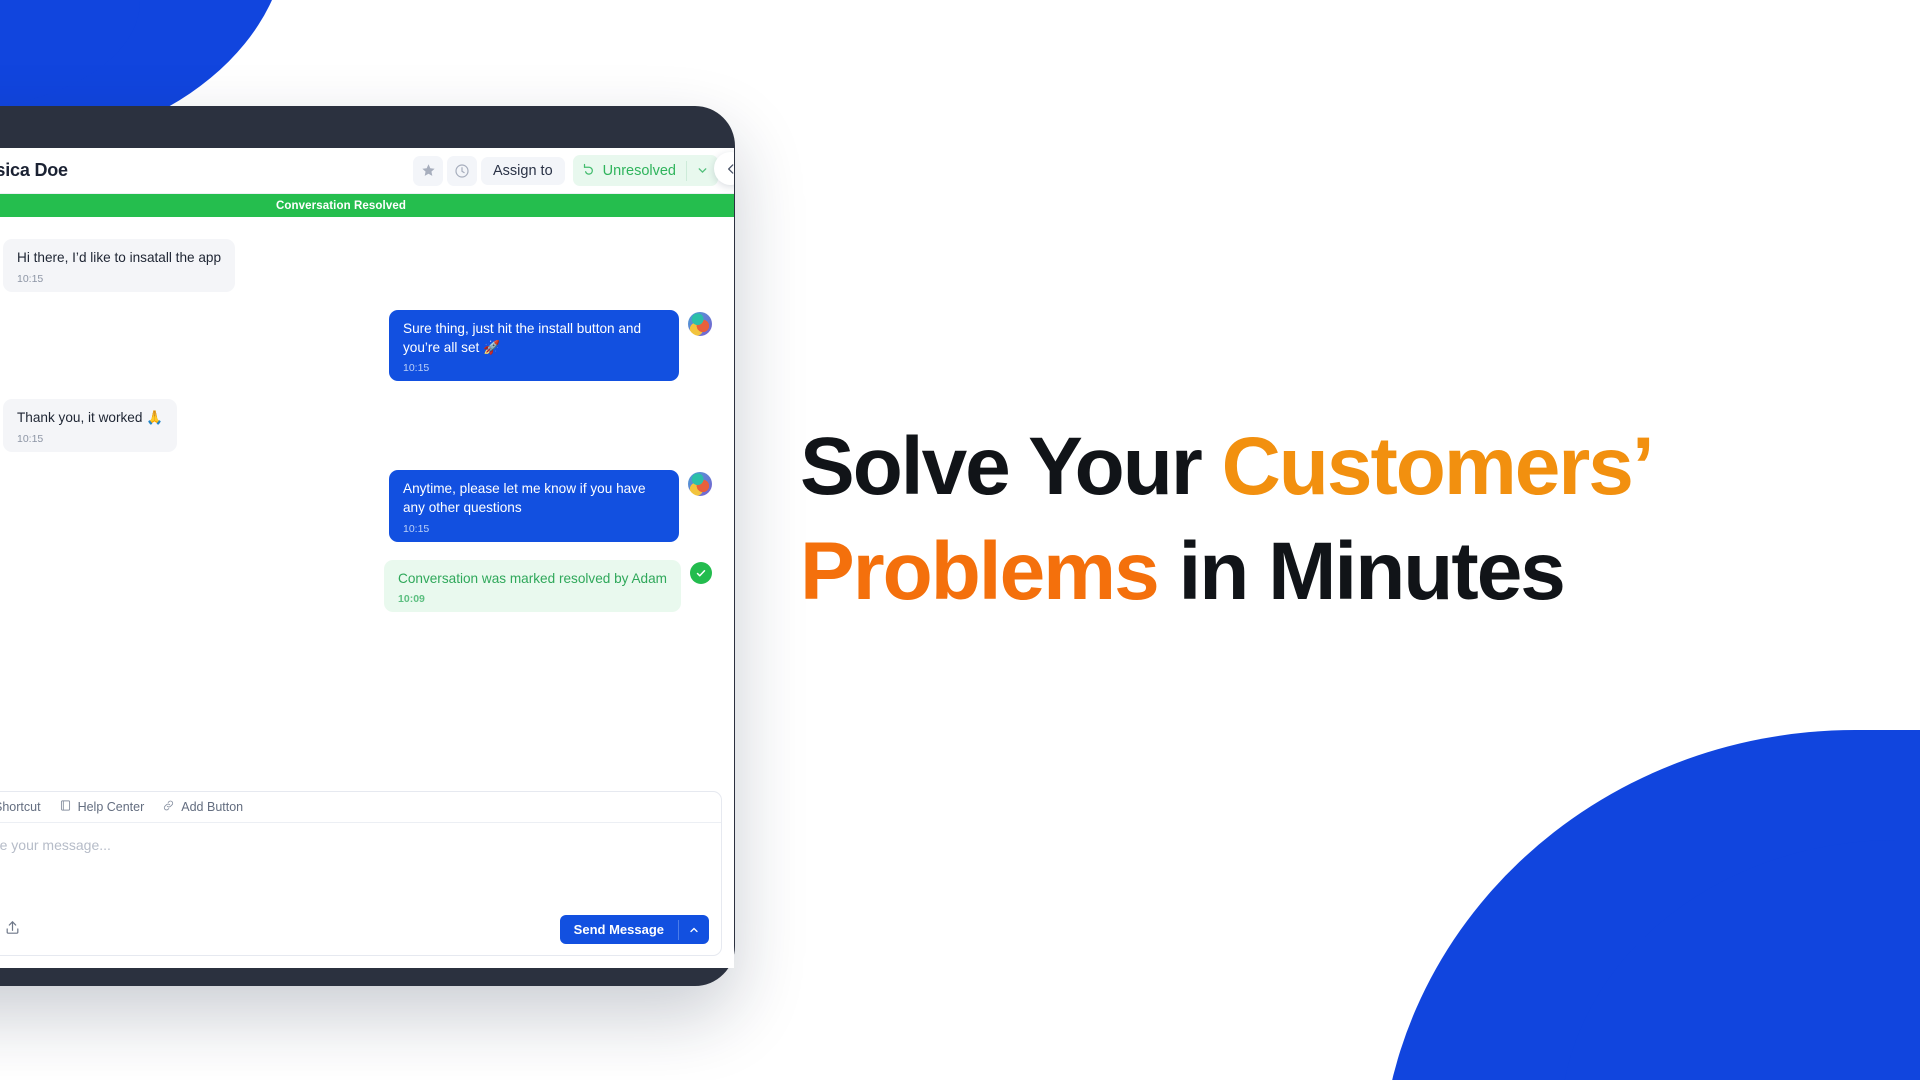  Describe the element at coordinates (980, 571) in the screenshot. I see `headline-accent-problems: Problems` at that location.